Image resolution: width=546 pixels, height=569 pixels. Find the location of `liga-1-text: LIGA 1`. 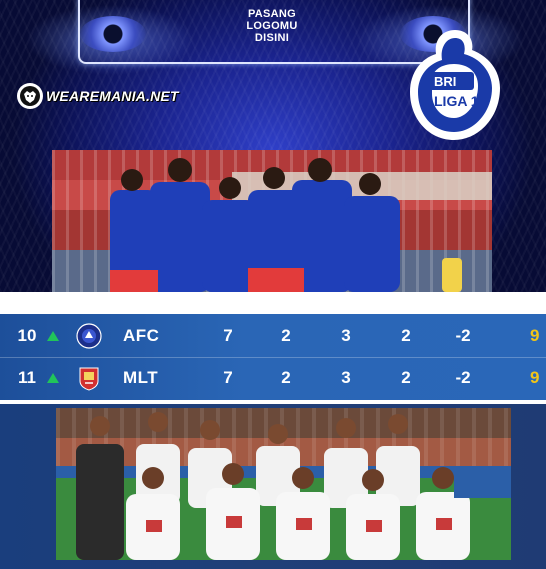

liga-1-text: LIGA 1 is located at coordinates (456, 101).